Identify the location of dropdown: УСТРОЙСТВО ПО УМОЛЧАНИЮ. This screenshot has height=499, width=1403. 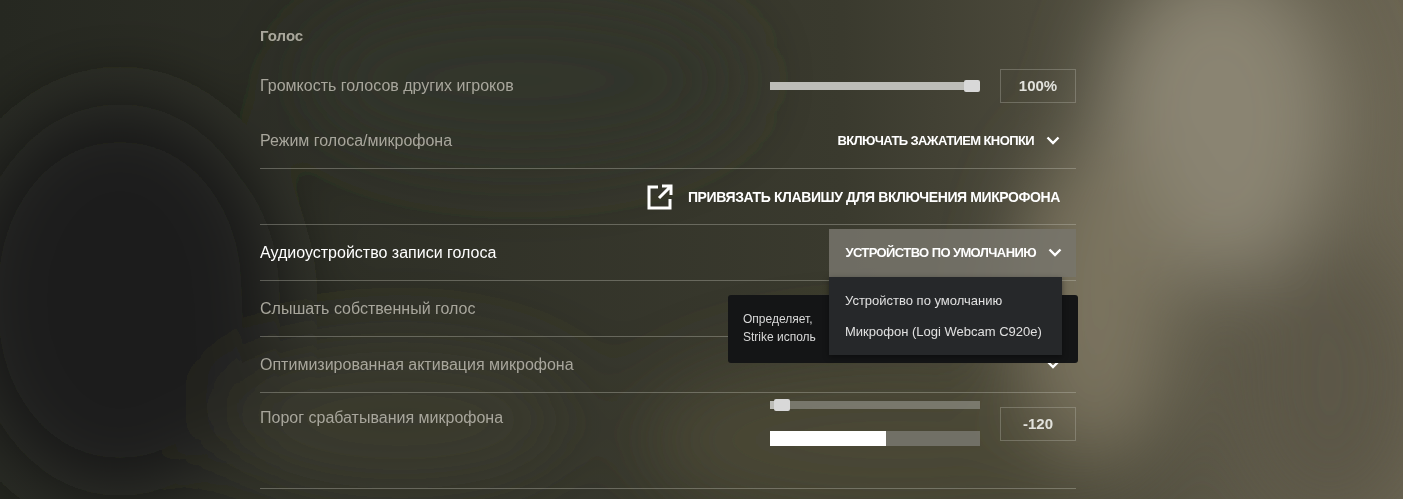
(952, 252).